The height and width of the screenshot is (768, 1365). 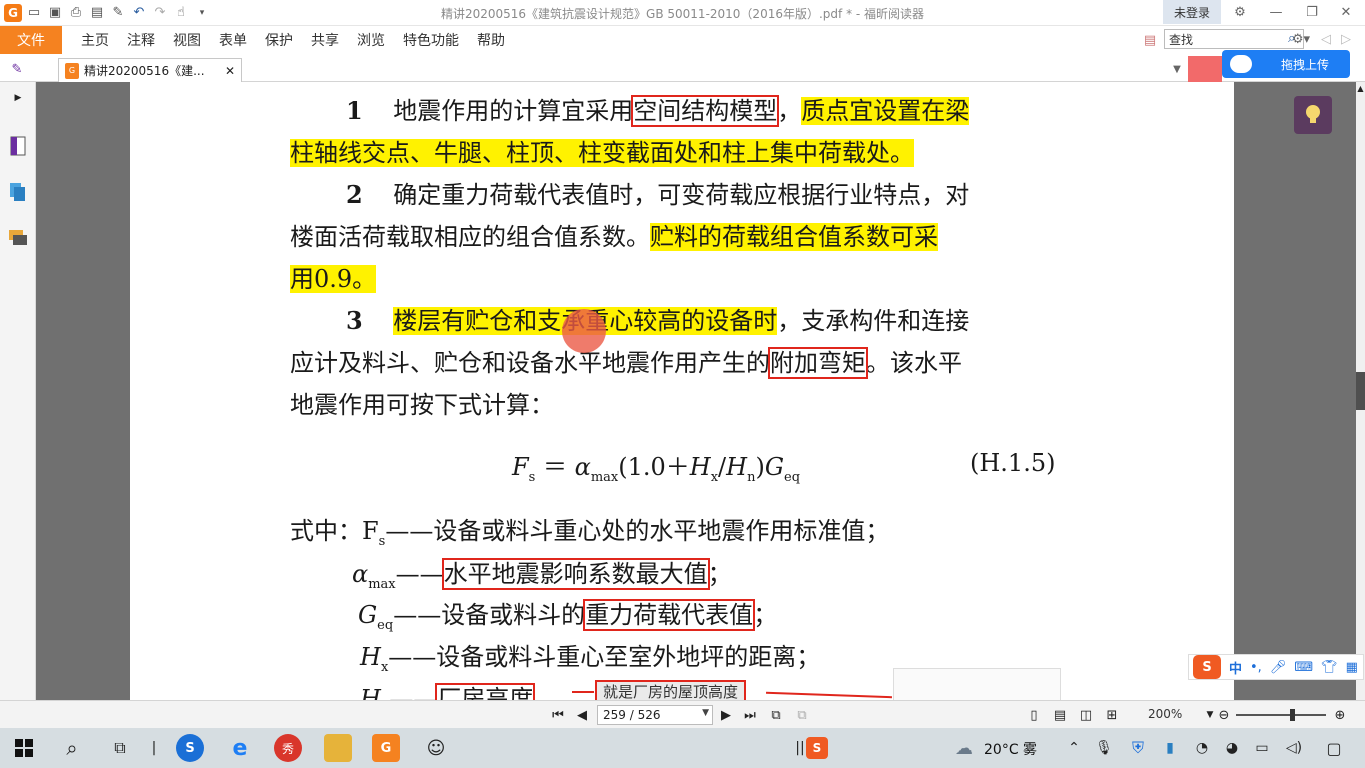 What do you see at coordinates (1340, 715) in the screenshot?
I see `zoom-in-icon: ⊕` at bounding box center [1340, 715].